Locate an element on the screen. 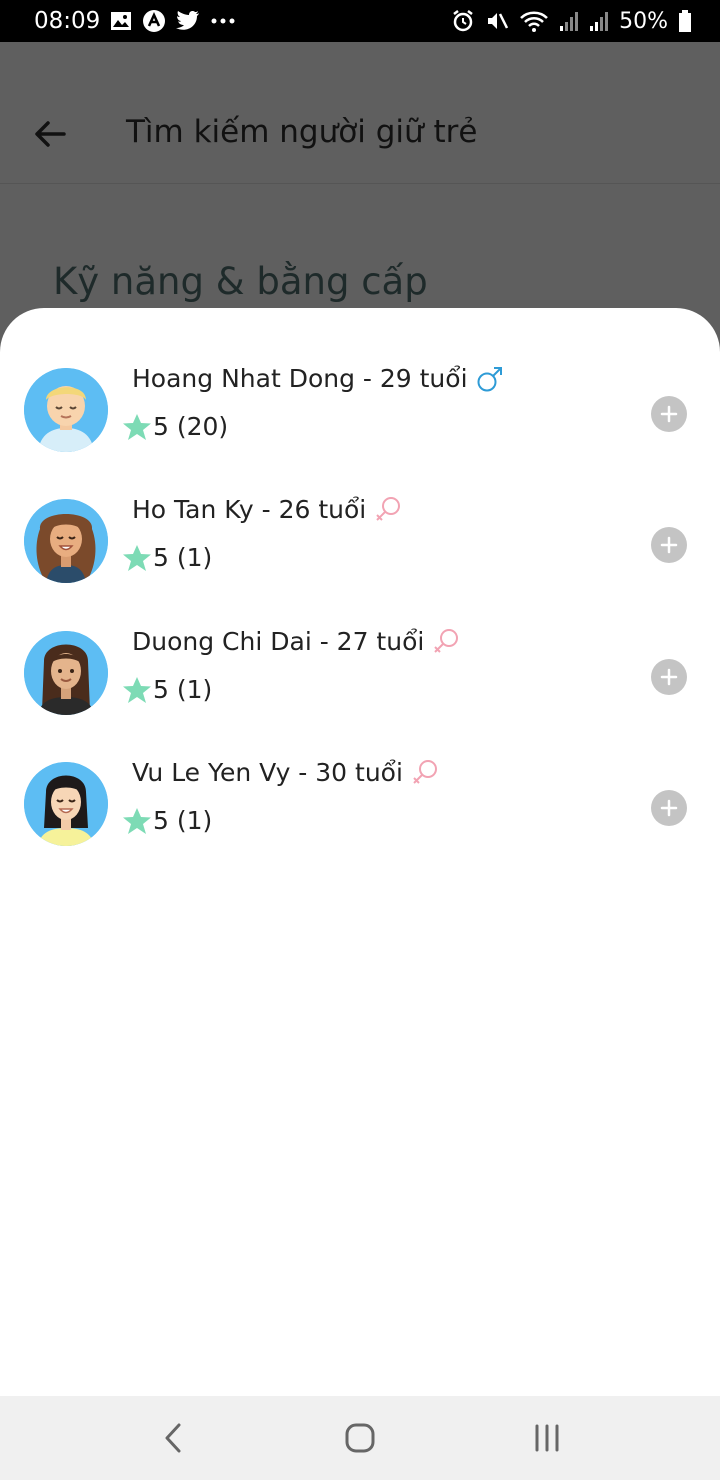 The image size is (720, 1480). sitter-name: Vu Le Yen Vy - 30 tuổi is located at coordinates (267, 772).